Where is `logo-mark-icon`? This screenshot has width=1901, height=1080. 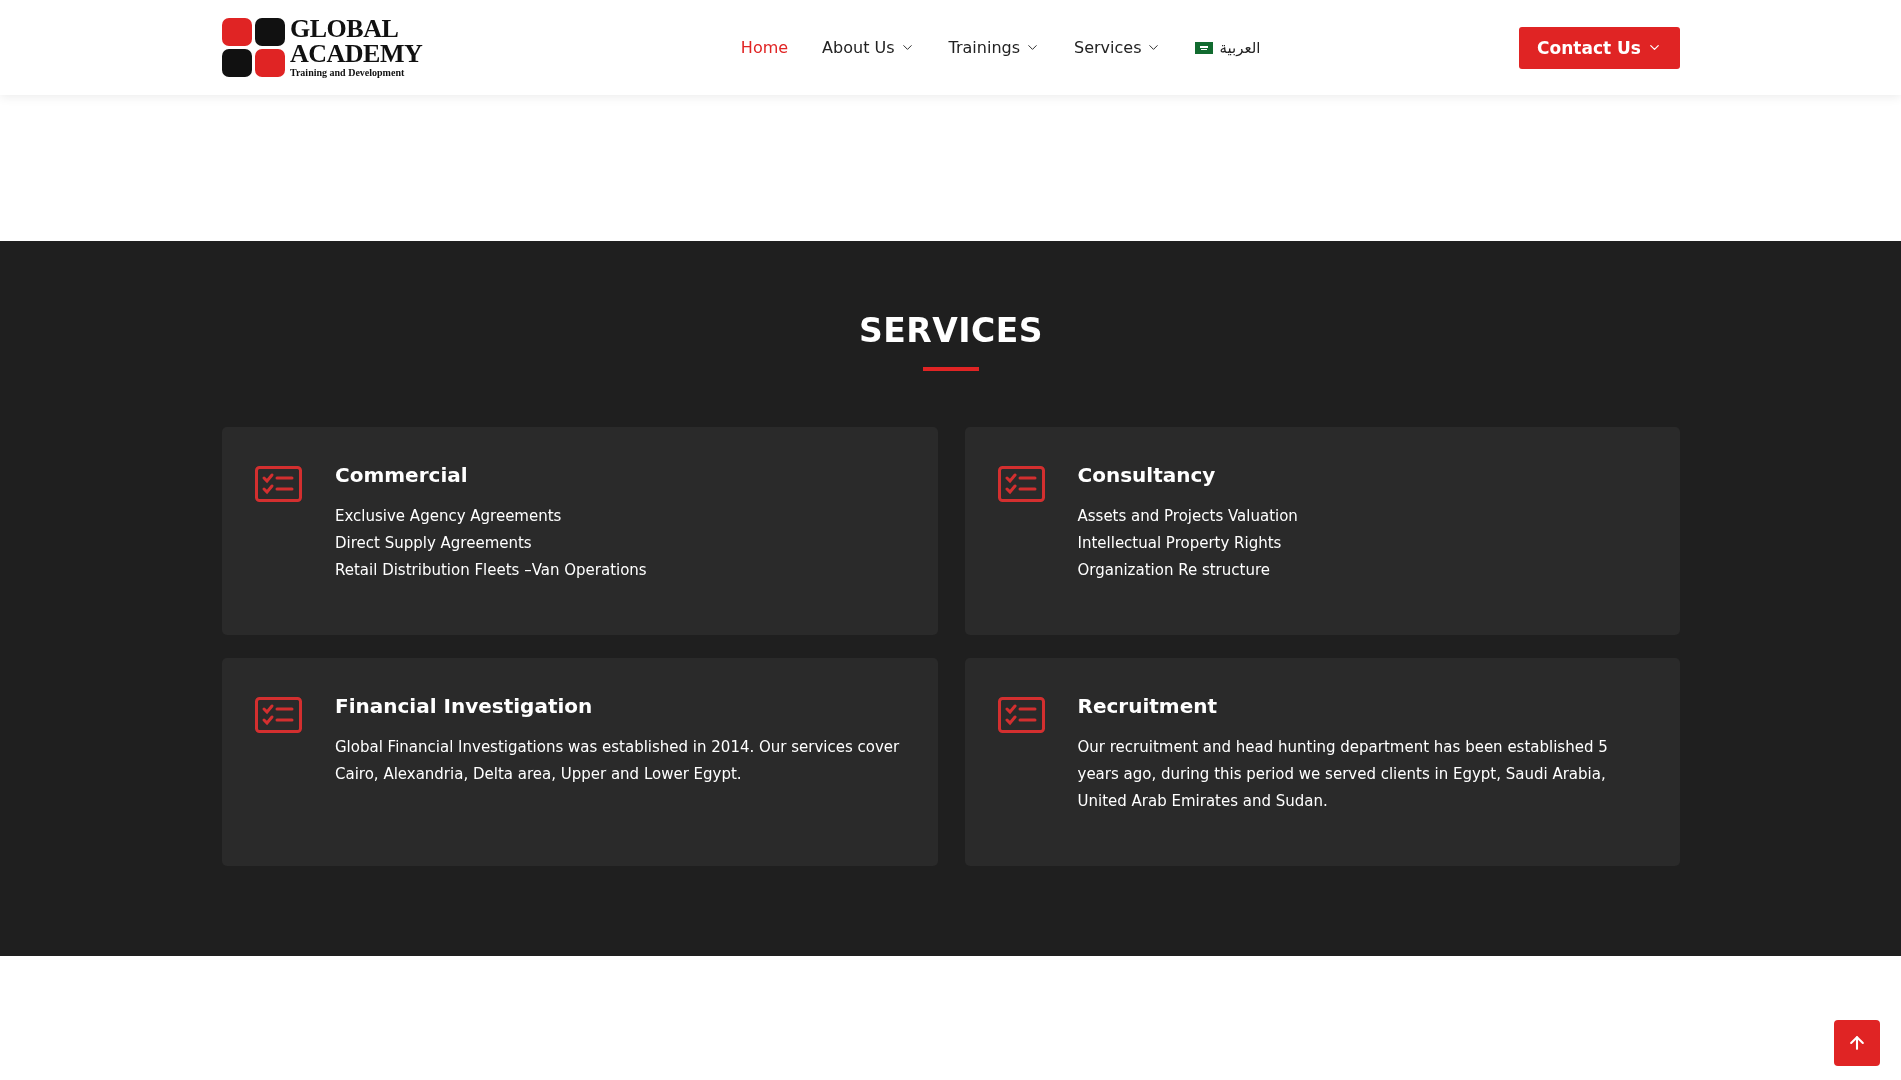
logo-mark-icon is located at coordinates (254, 47).